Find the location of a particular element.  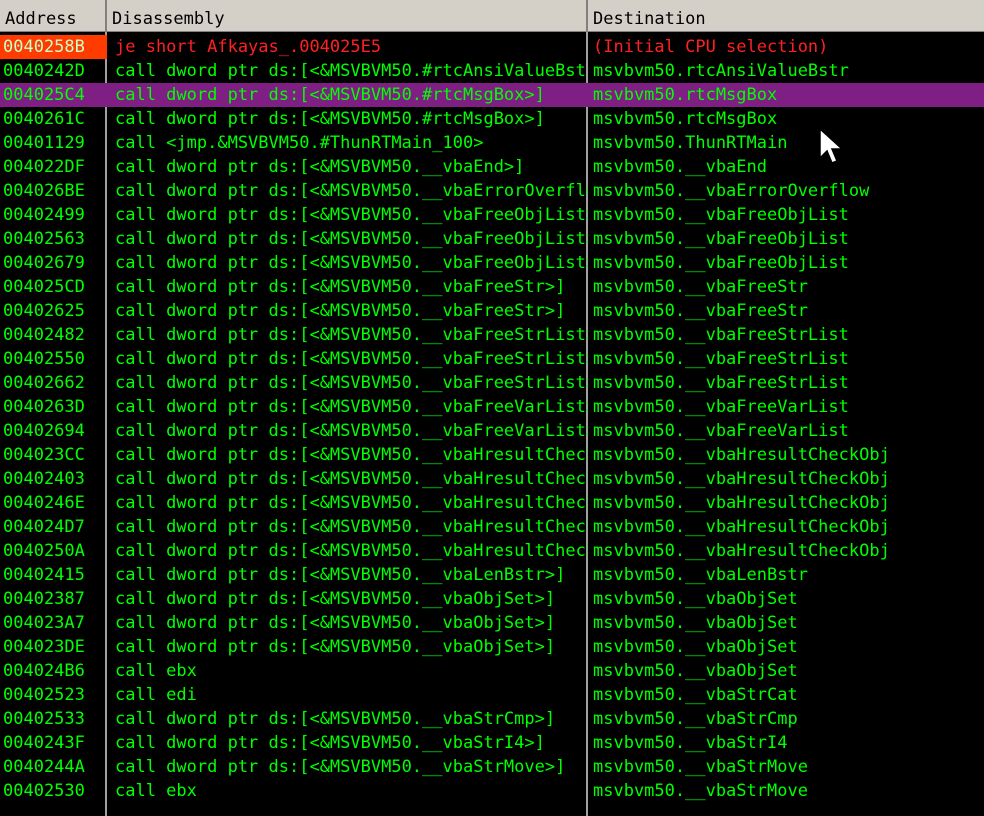

row-destination: msvbvm50.__vbaLenBstr is located at coordinates (786, 575).